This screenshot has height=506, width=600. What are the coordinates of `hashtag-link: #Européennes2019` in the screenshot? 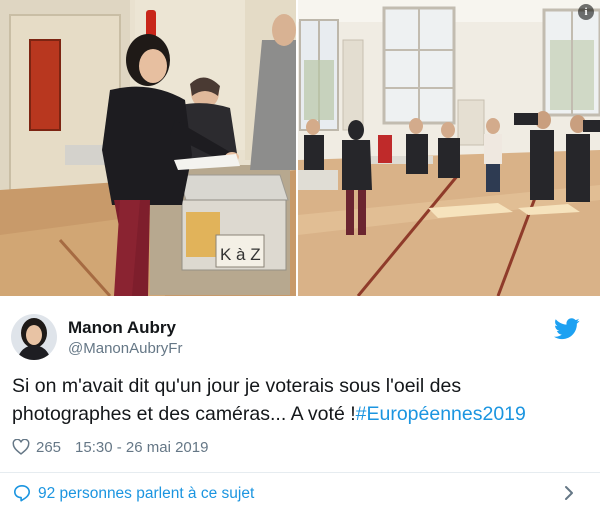 It's located at (441, 414).